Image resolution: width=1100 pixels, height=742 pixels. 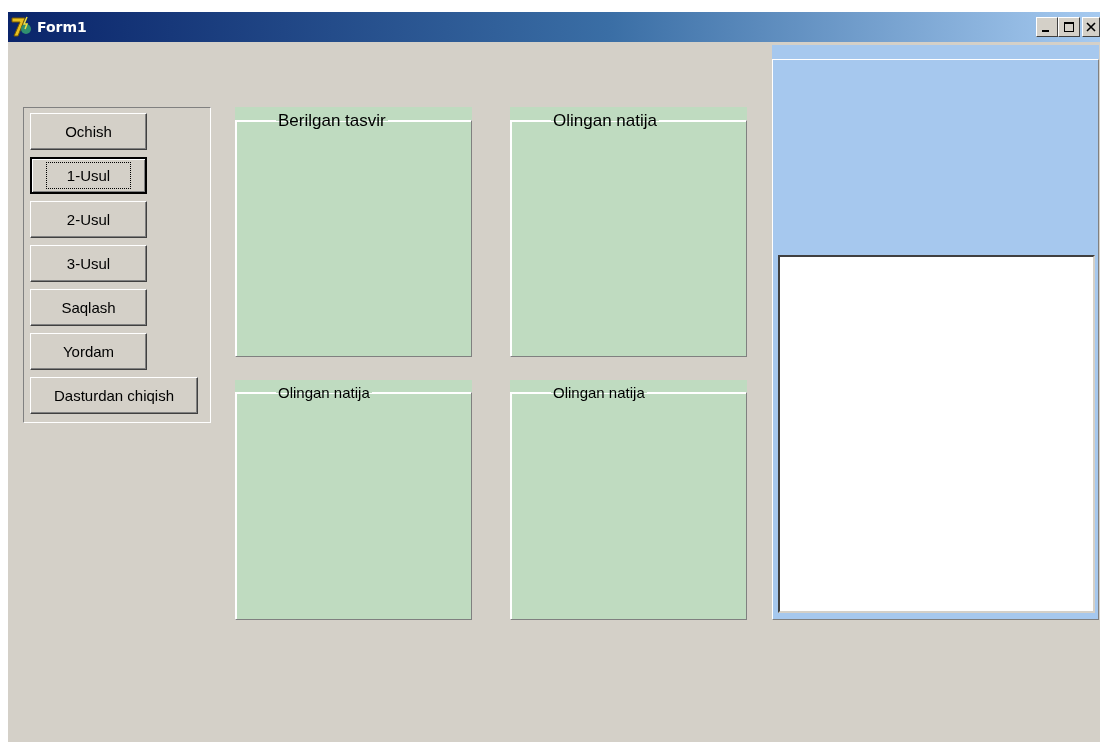 What do you see at coordinates (114, 395) in the screenshot?
I see `command-button: Dasturdan chiqish` at bounding box center [114, 395].